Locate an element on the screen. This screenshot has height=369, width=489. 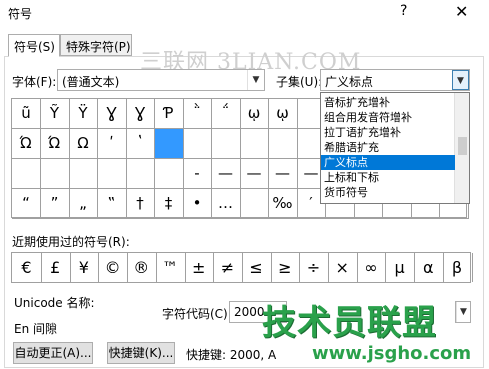
watermark-url: www.jsgho.com is located at coordinates (392, 353).